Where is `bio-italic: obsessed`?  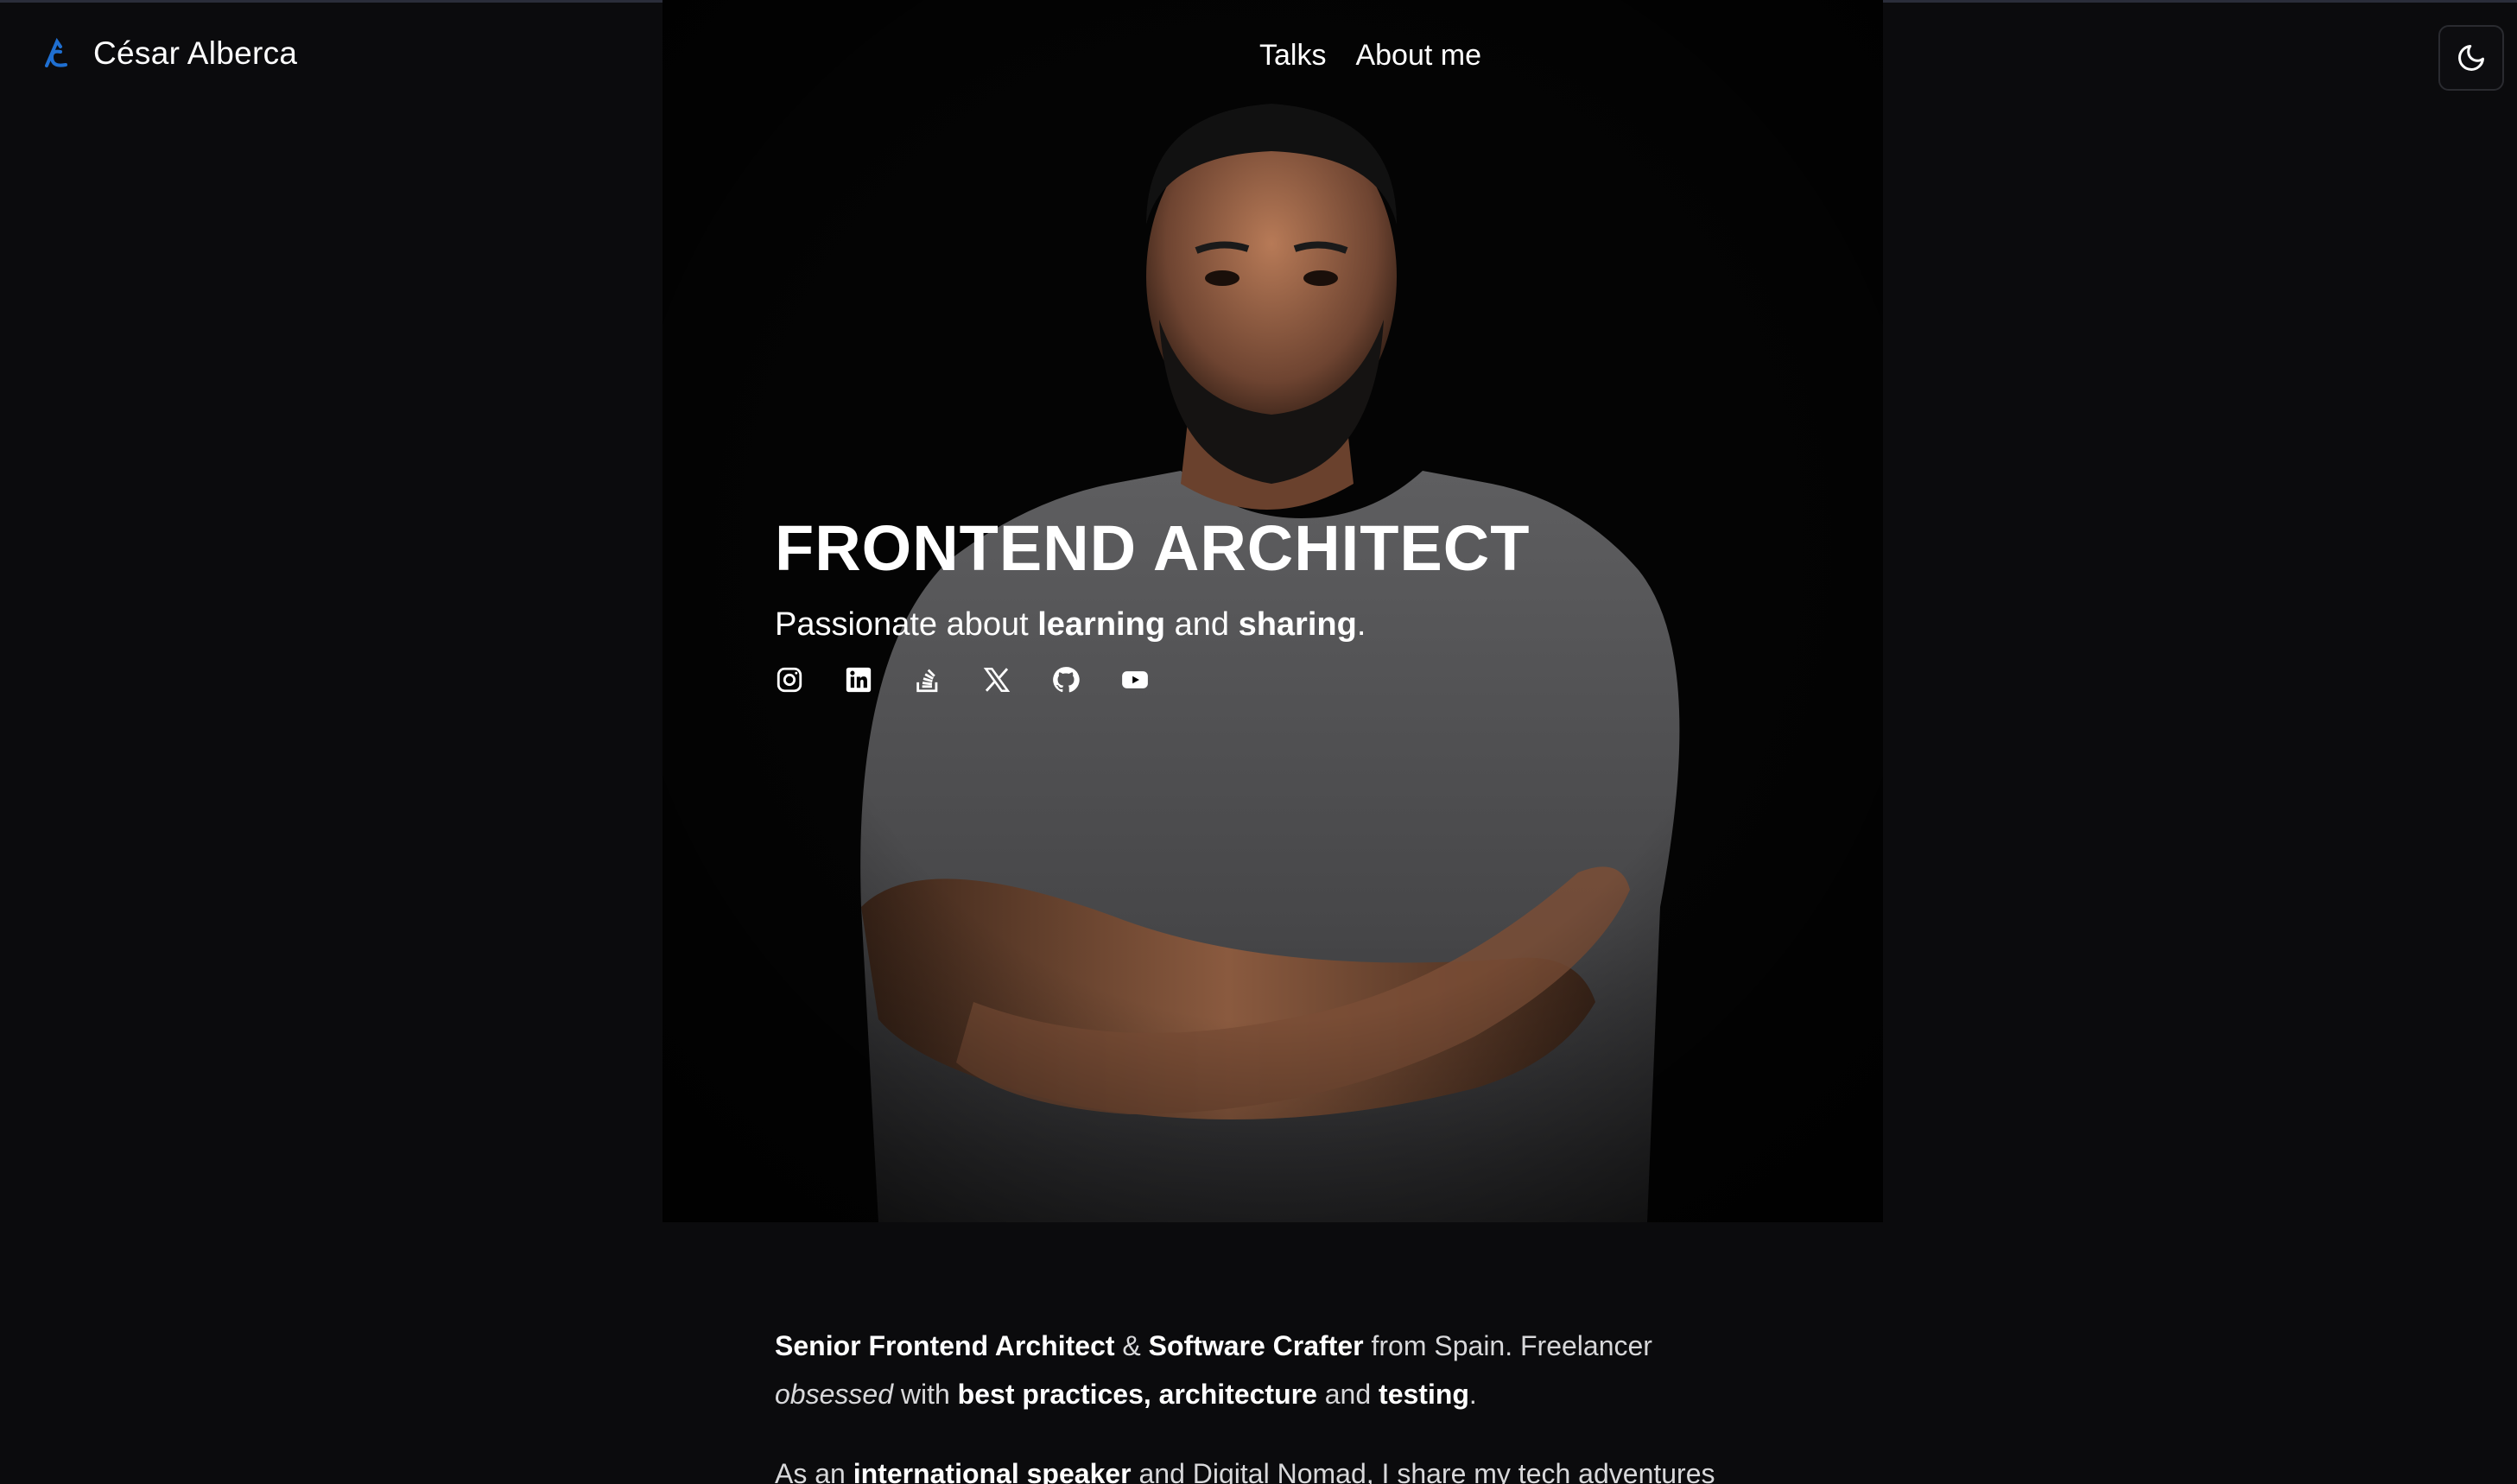 bio-italic: obsessed is located at coordinates (834, 1394).